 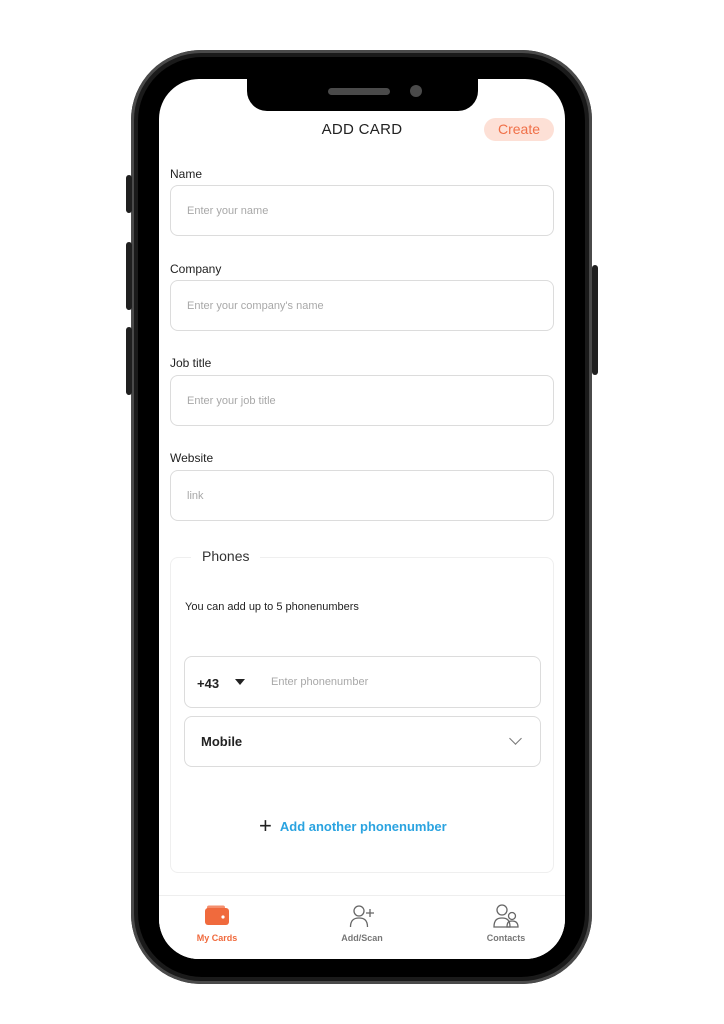 I want to click on wallet-icon, so click(x=217, y=915).